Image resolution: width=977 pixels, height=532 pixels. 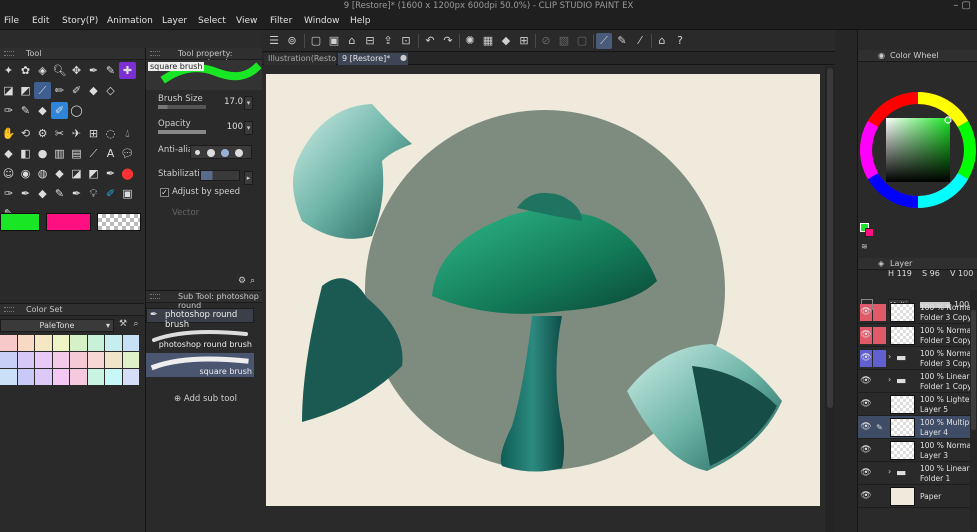 I want to click on stabilization-slider, so click(x=220, y=175).